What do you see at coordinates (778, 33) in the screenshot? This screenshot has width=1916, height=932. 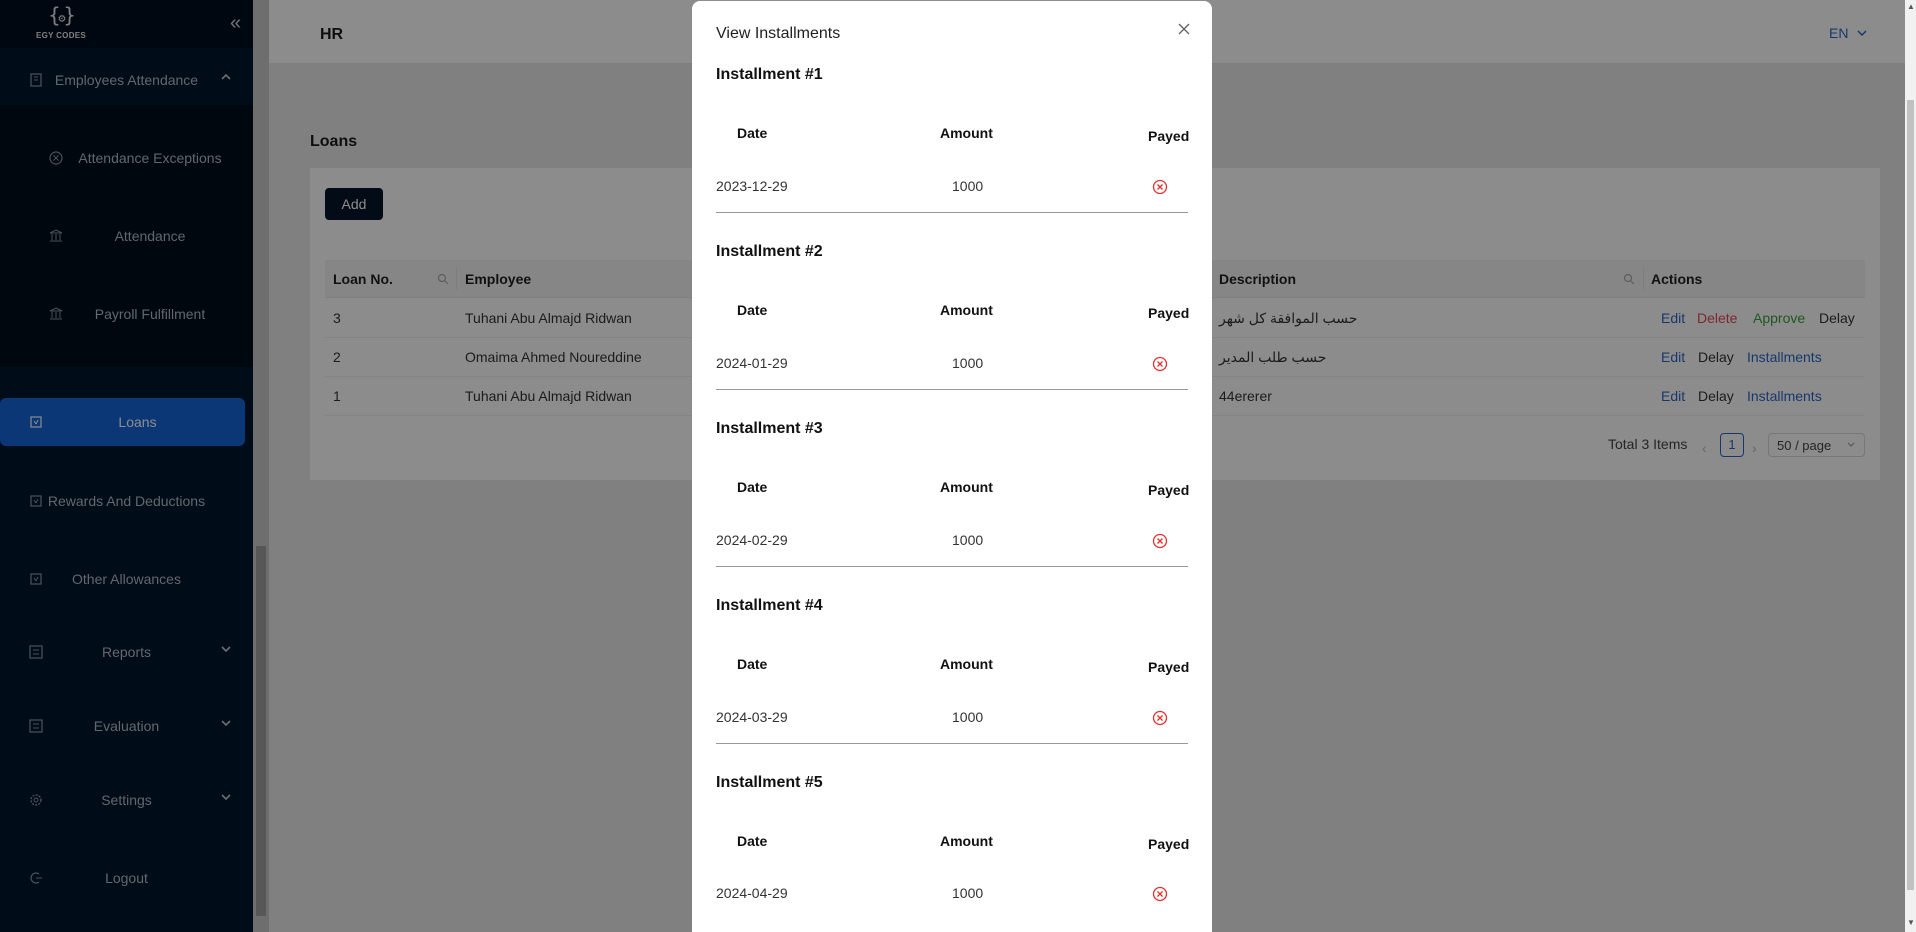 I see `modal-title: View Installments` at bounding box center [778, 33].